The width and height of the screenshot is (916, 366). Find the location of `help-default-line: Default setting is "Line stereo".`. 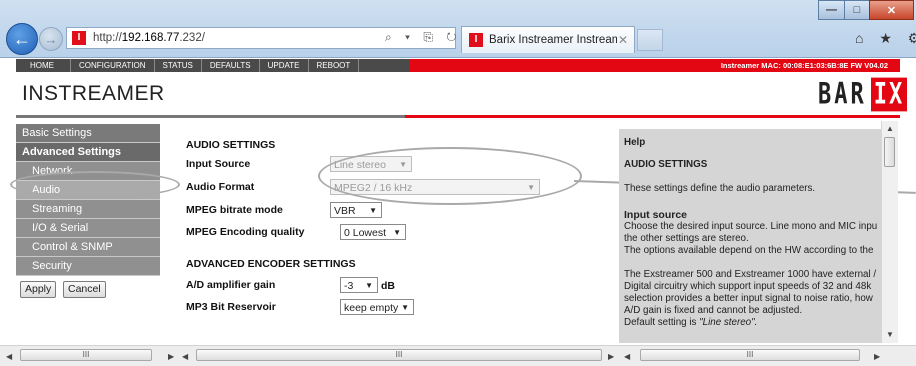

help-default-line: Default setting is "Line stereo". is located at coordinates (690, 323).